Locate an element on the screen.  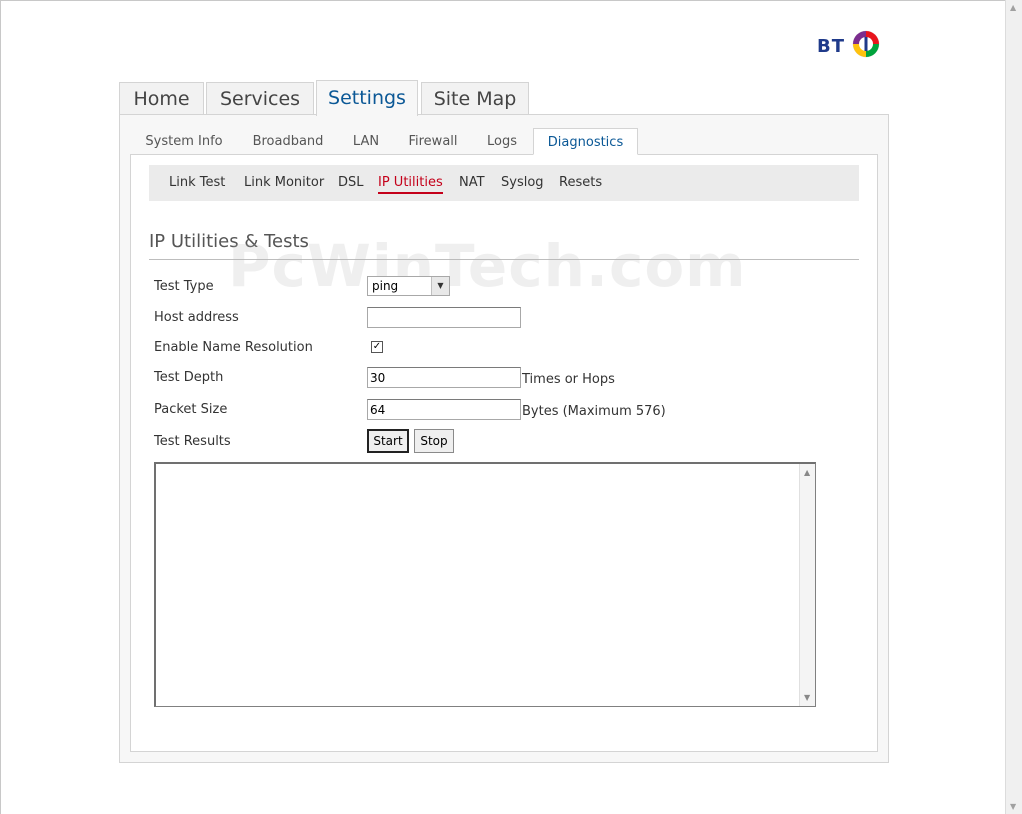
packet-size-label: Packet Size is located at coordinates (191, 409).